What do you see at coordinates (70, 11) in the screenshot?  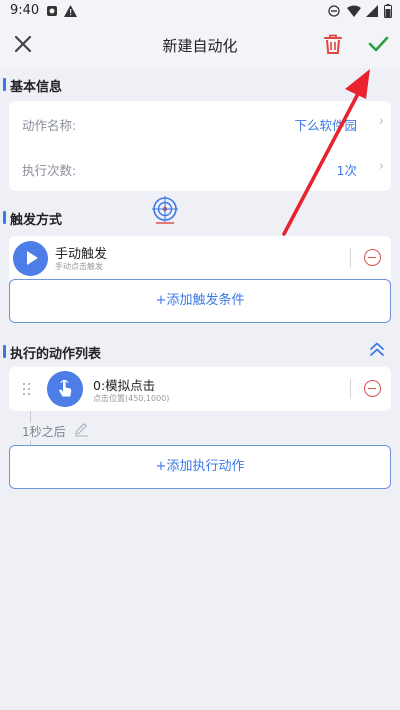 I see `warning-icon` at bounding box center [70, 11].